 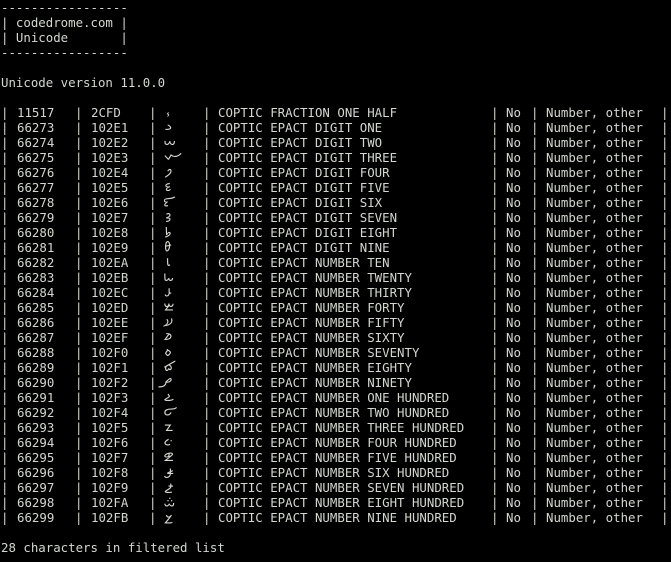 What do you see at coordinates (36, 292) in the screenshot?
I see `decimal-code-cell: 66284` at bounding box center [36, 292].